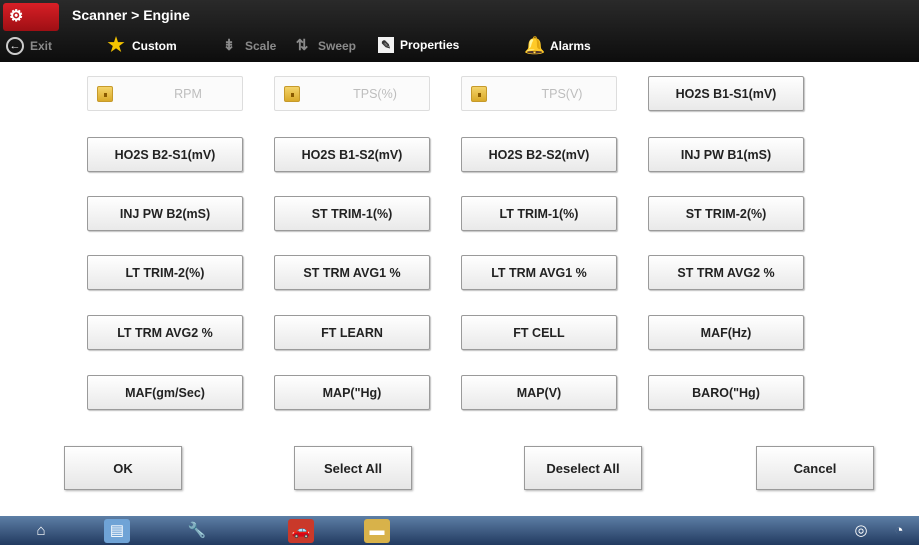 This screenshot has height=545, width=919. I want to click on pid-button: ST TRIM-1(%), so click(352, 213).